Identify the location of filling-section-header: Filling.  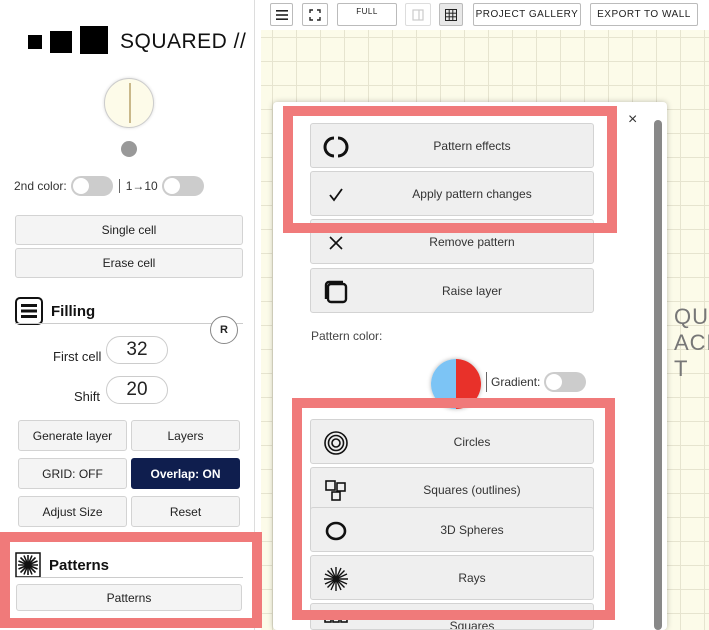
(55, 311).